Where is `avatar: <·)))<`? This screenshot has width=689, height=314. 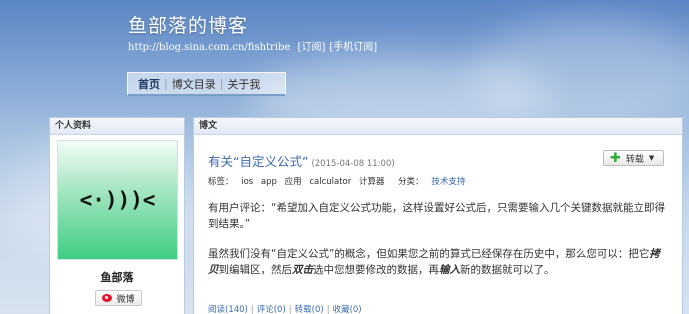
avatar: <·)))< is located at coordinates (117, 200).